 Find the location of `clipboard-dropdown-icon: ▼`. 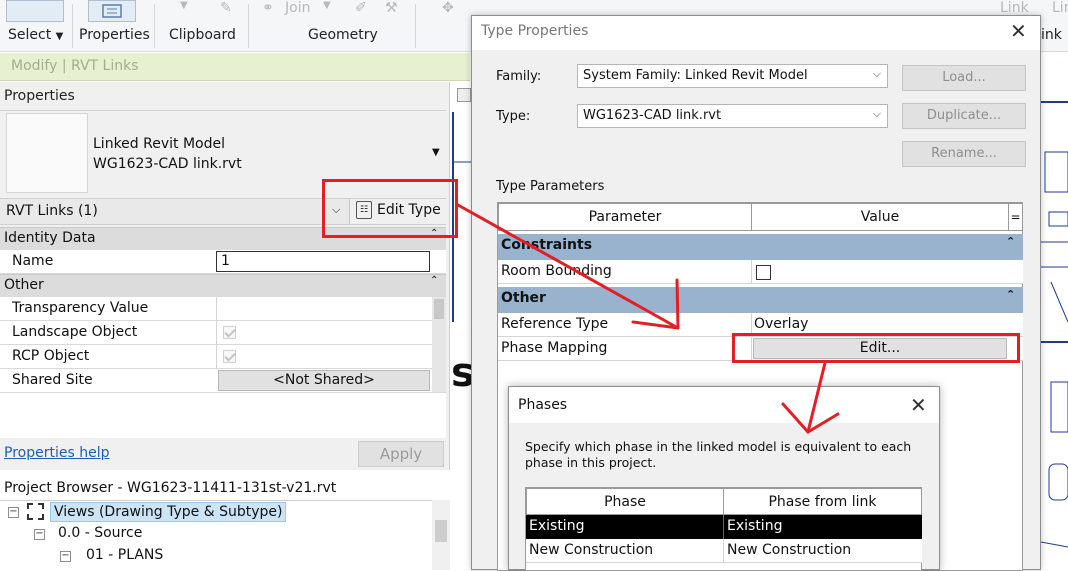

clipboard-dropdown-icon: ▼ is located at coordinates (184, 5).